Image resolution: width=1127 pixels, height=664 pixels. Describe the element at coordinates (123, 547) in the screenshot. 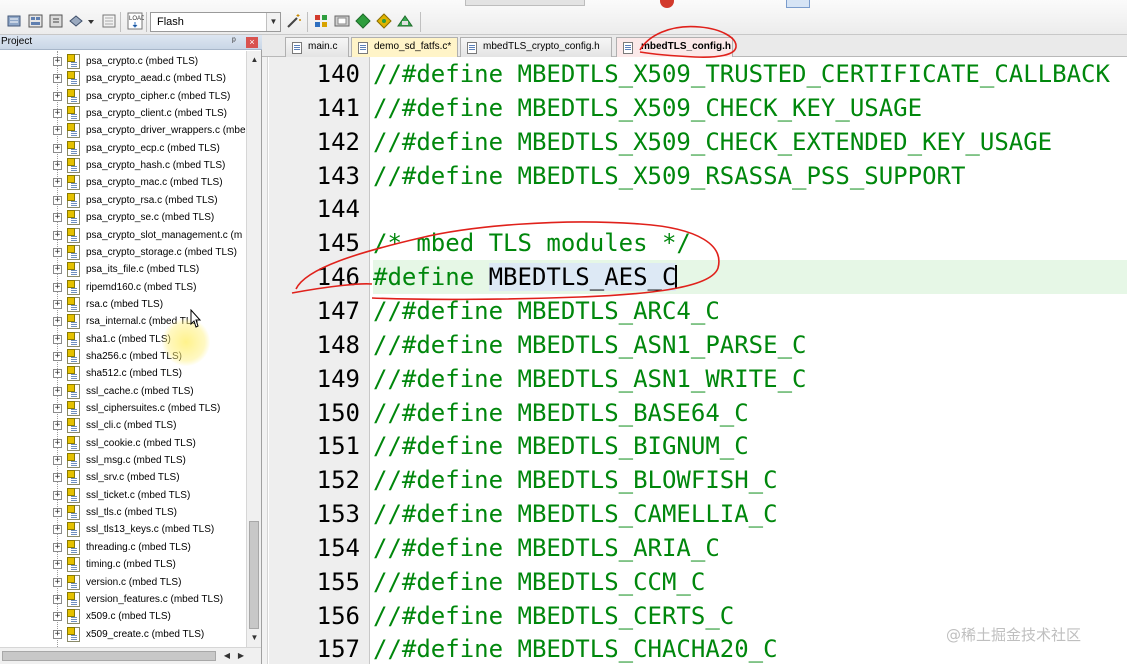

I see `tree-item: + threading.c (mbed TLS)` at that location.